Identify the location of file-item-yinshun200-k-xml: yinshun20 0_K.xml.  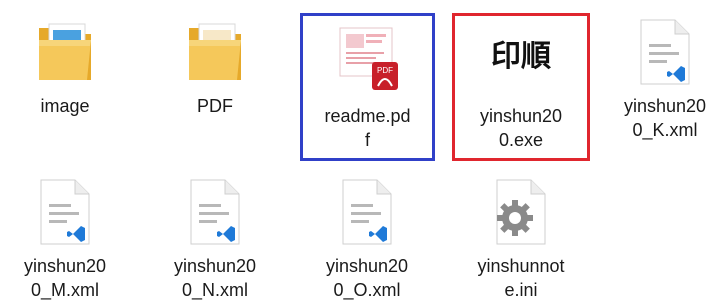
(663, 74).